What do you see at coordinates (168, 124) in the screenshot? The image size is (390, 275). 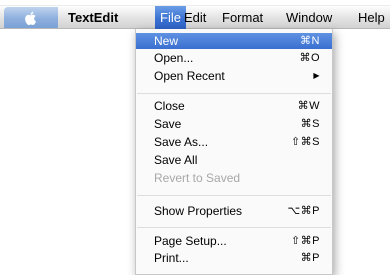 I see `menu-item-label: Save` at bounding box center [168, 124].